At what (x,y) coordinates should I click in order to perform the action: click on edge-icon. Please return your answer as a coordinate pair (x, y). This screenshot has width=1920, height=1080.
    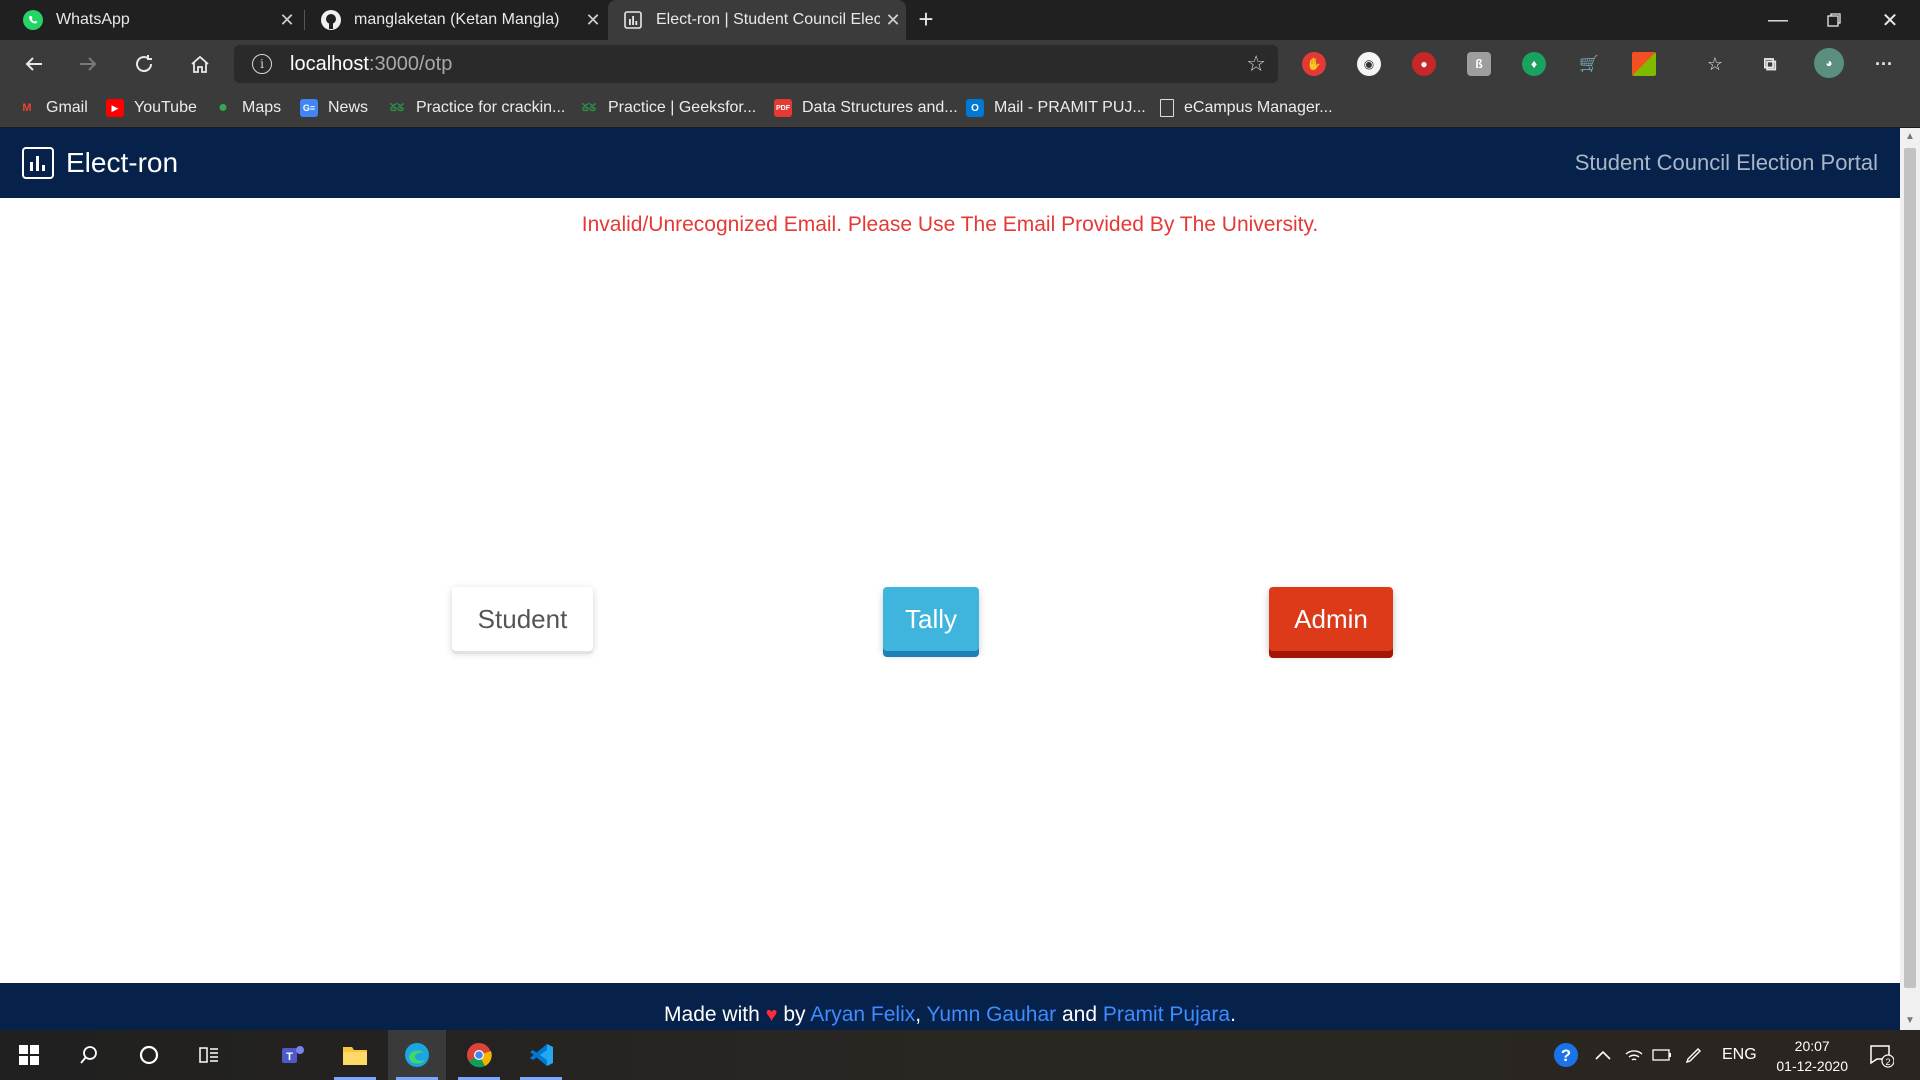
    Looking at the image, I should click on (417, 1055).